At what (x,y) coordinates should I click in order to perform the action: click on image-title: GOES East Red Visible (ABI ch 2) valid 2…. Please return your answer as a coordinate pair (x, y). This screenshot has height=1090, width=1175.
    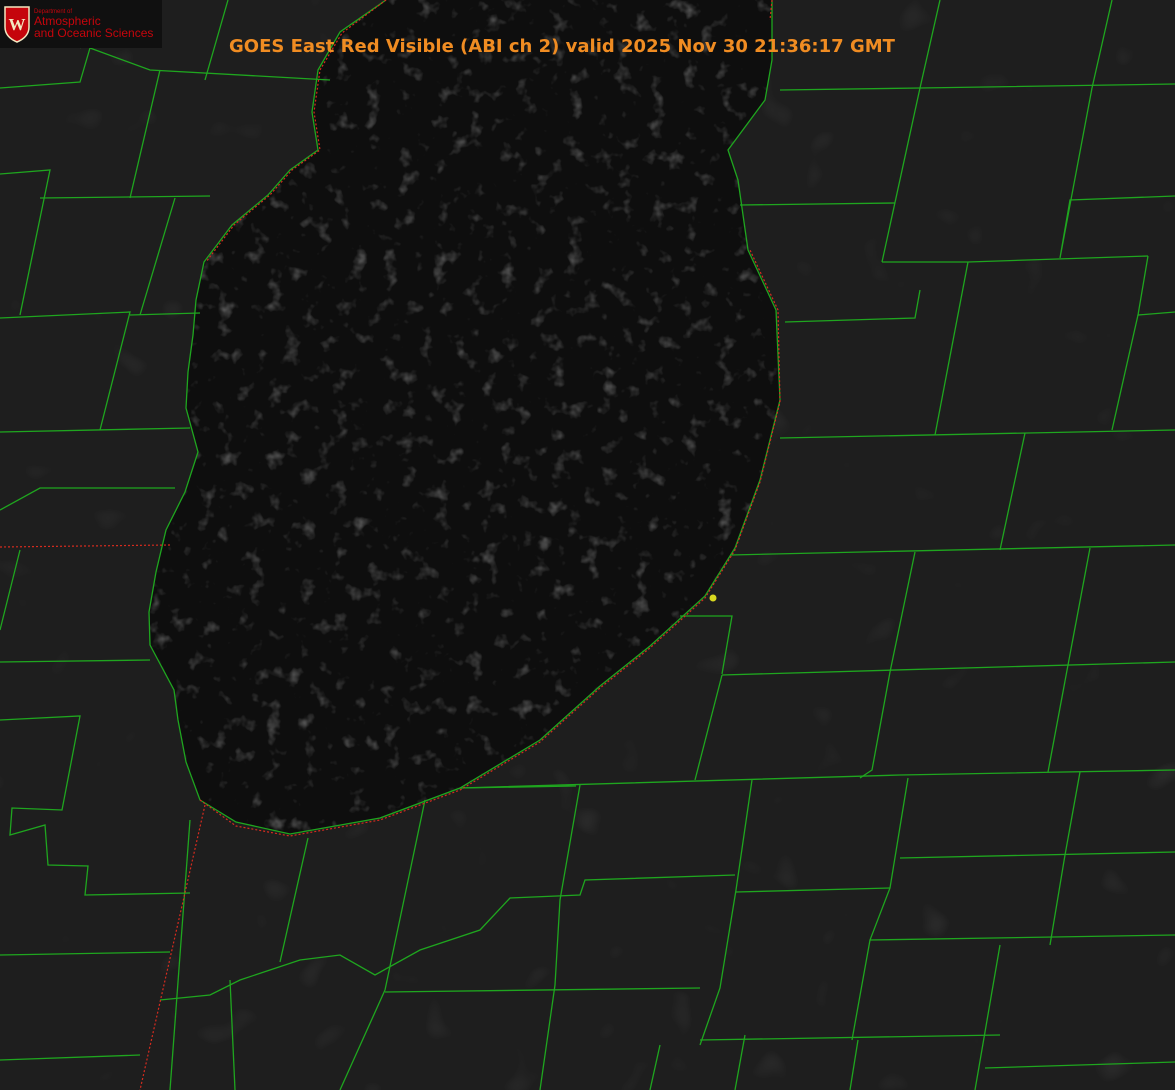
    Looking at the image, I should click on (562, 46).